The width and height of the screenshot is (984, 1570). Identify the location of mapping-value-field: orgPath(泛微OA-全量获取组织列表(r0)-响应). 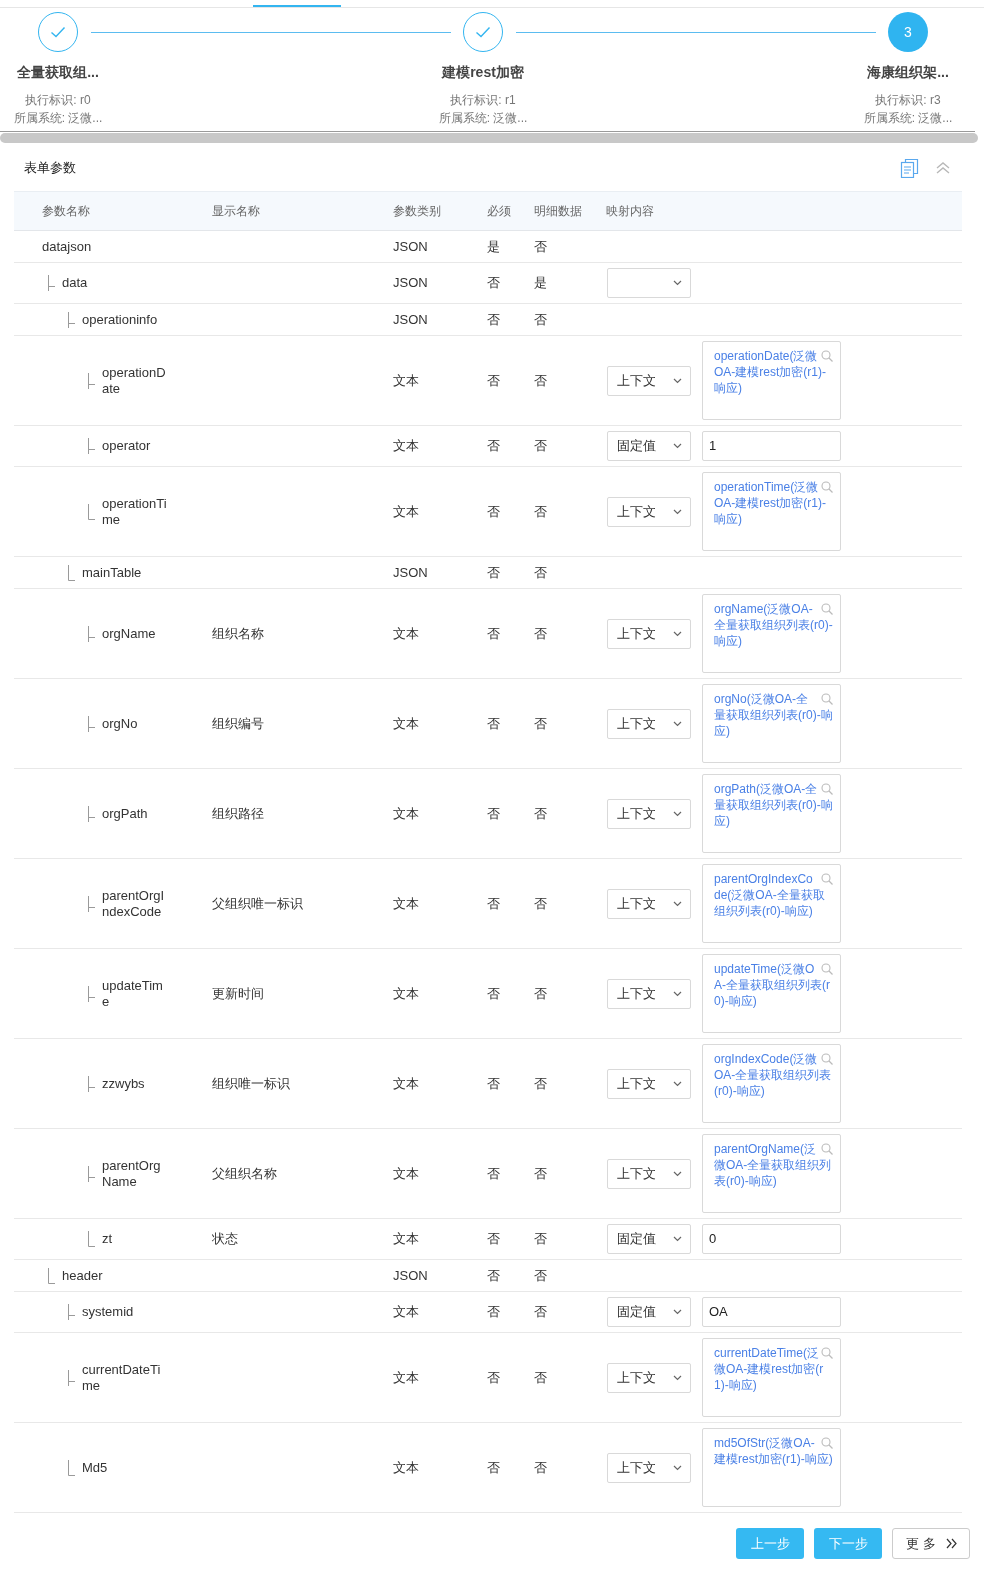
(771, 813).